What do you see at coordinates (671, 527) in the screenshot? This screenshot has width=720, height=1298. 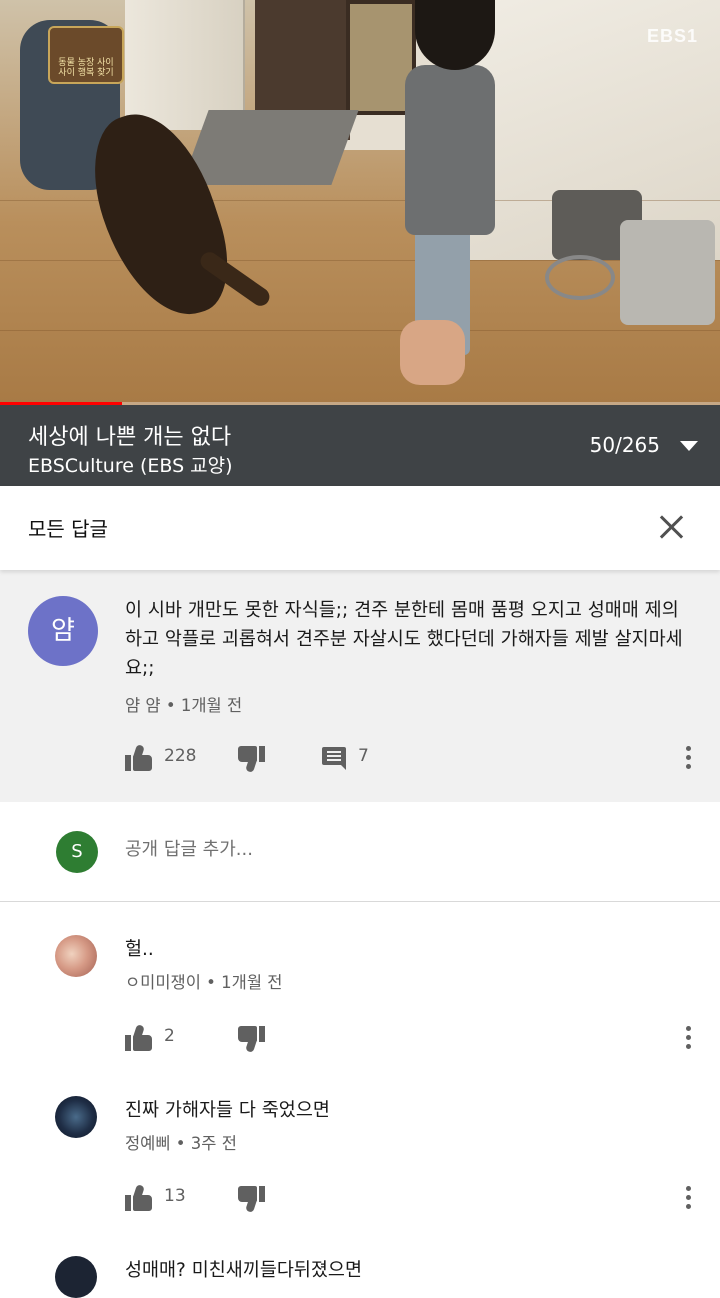 I see `close-icon` at bounding box center [671, 527].